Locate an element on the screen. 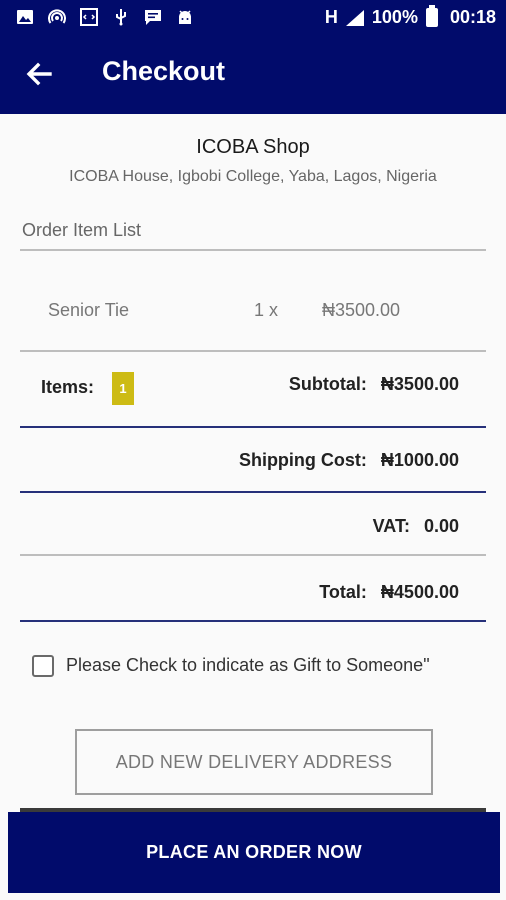  subtotal-row: Subtotal: ₦3500.00 is located at coordinates (374, 384).